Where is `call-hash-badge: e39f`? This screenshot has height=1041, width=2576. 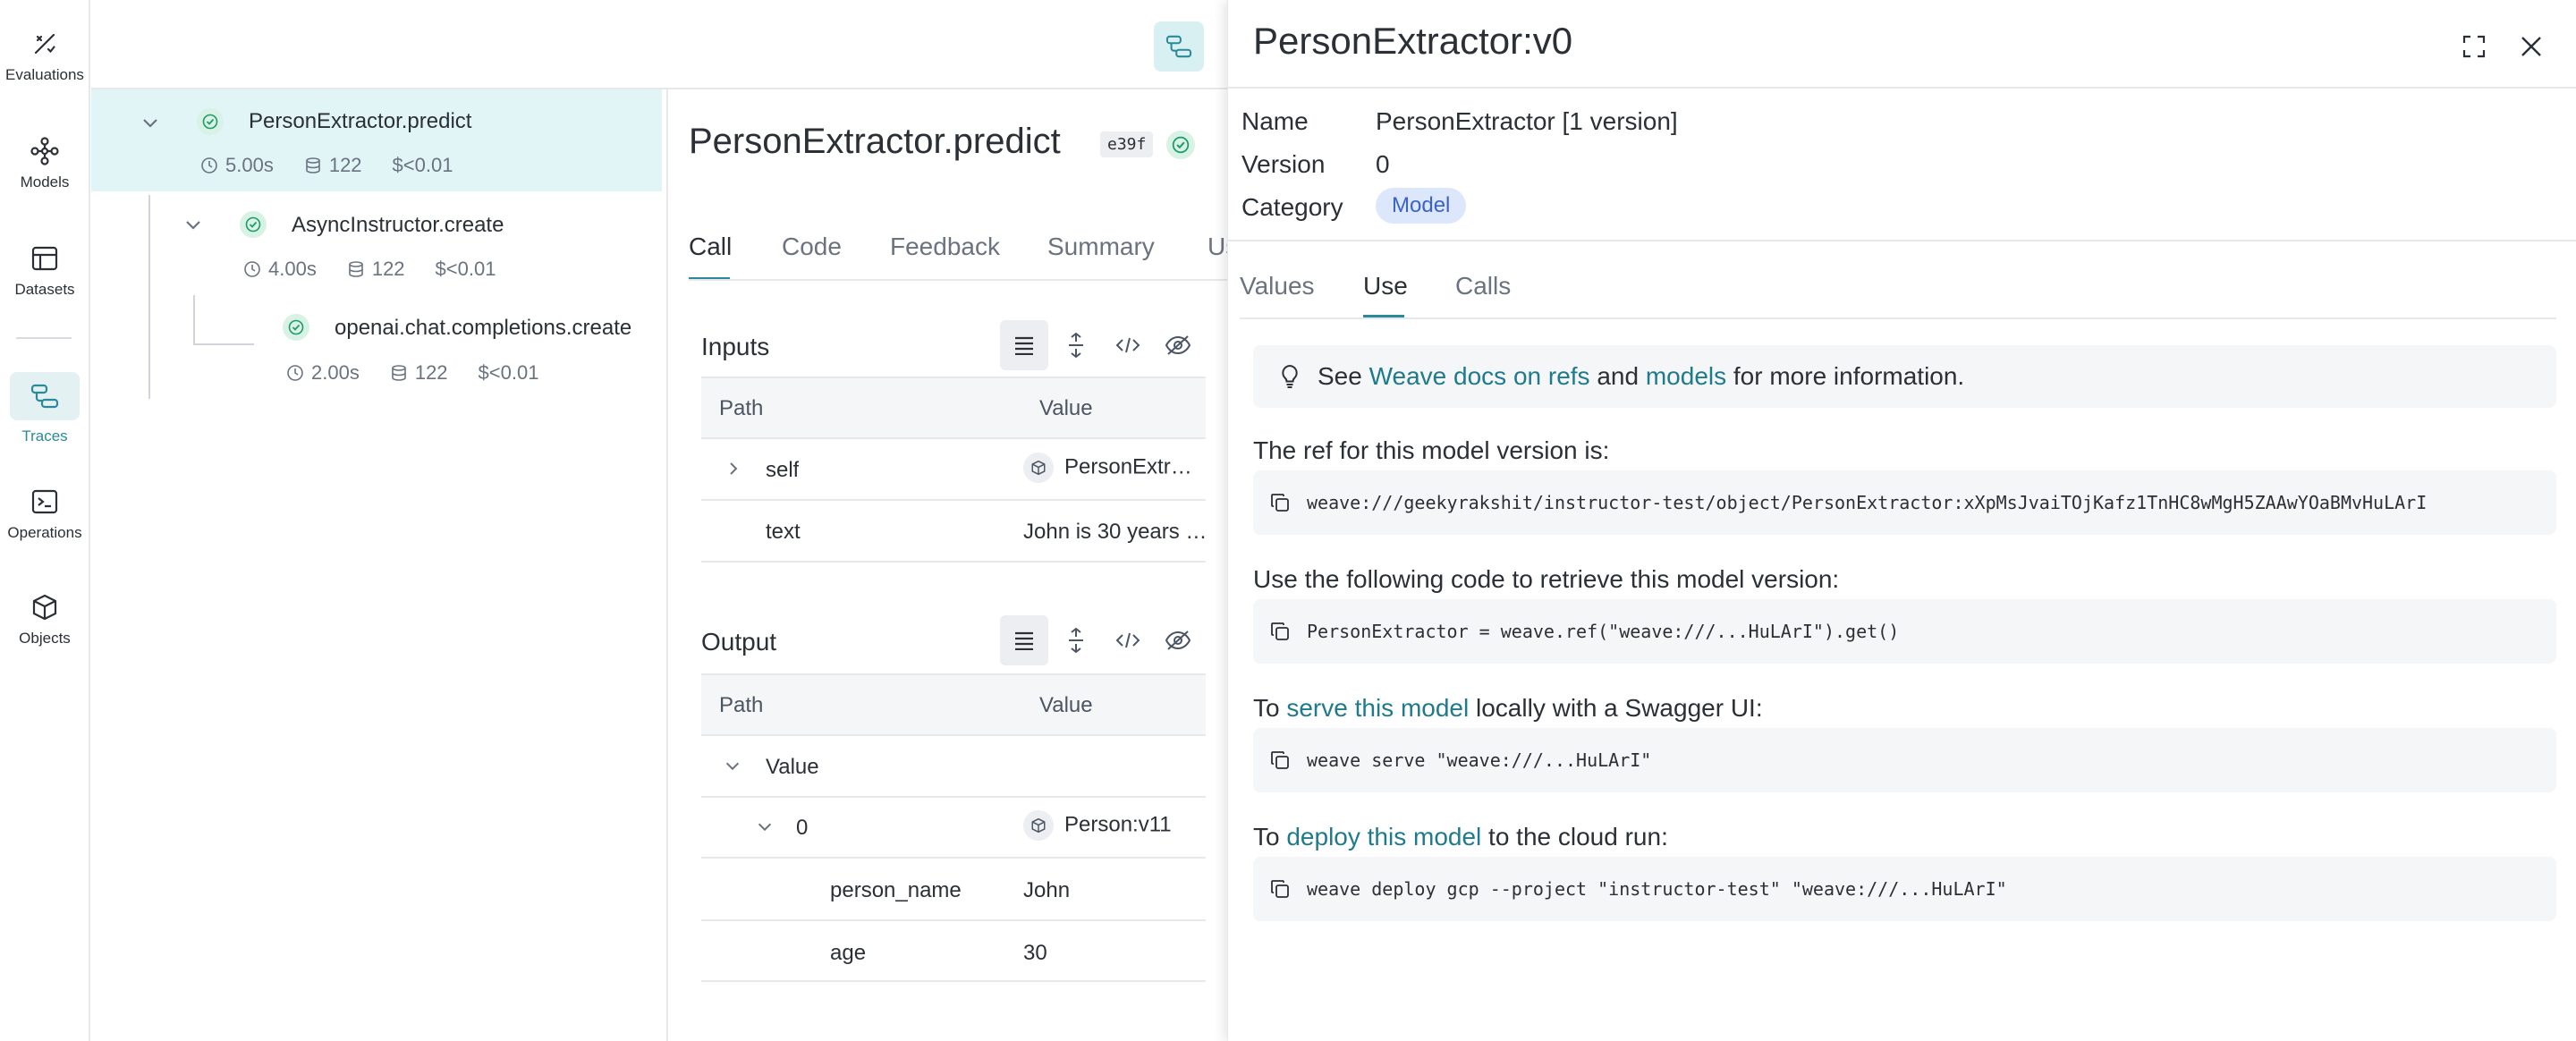 call-hash-badge: e39f is located at coordinates (1127, 144).